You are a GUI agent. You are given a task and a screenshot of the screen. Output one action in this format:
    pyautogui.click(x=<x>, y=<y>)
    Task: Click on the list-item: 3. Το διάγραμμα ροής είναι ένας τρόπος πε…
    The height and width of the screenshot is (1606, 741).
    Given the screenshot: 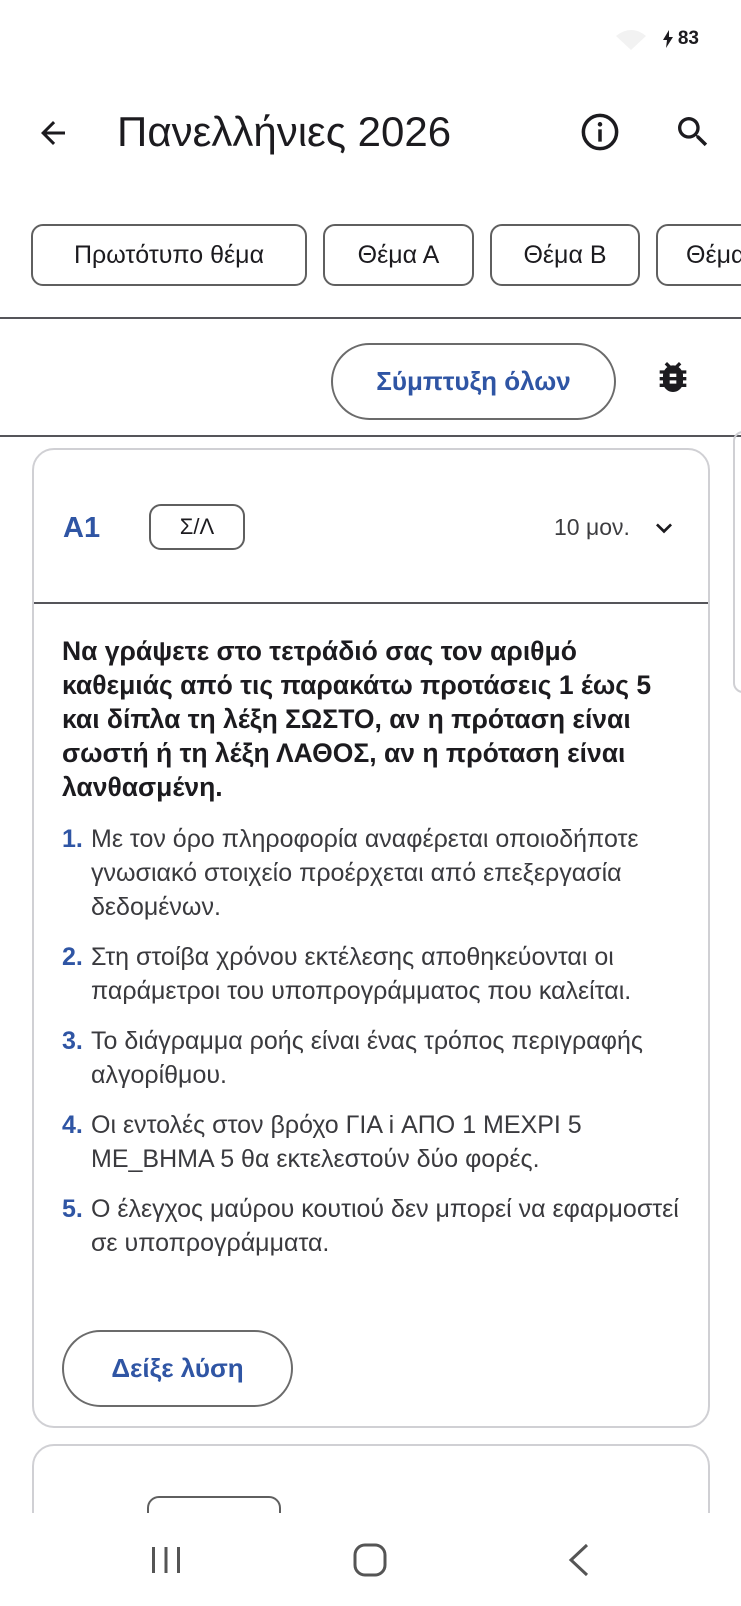 What is the action you would take?
    pyautogui.click(x=377, y=1058)
    